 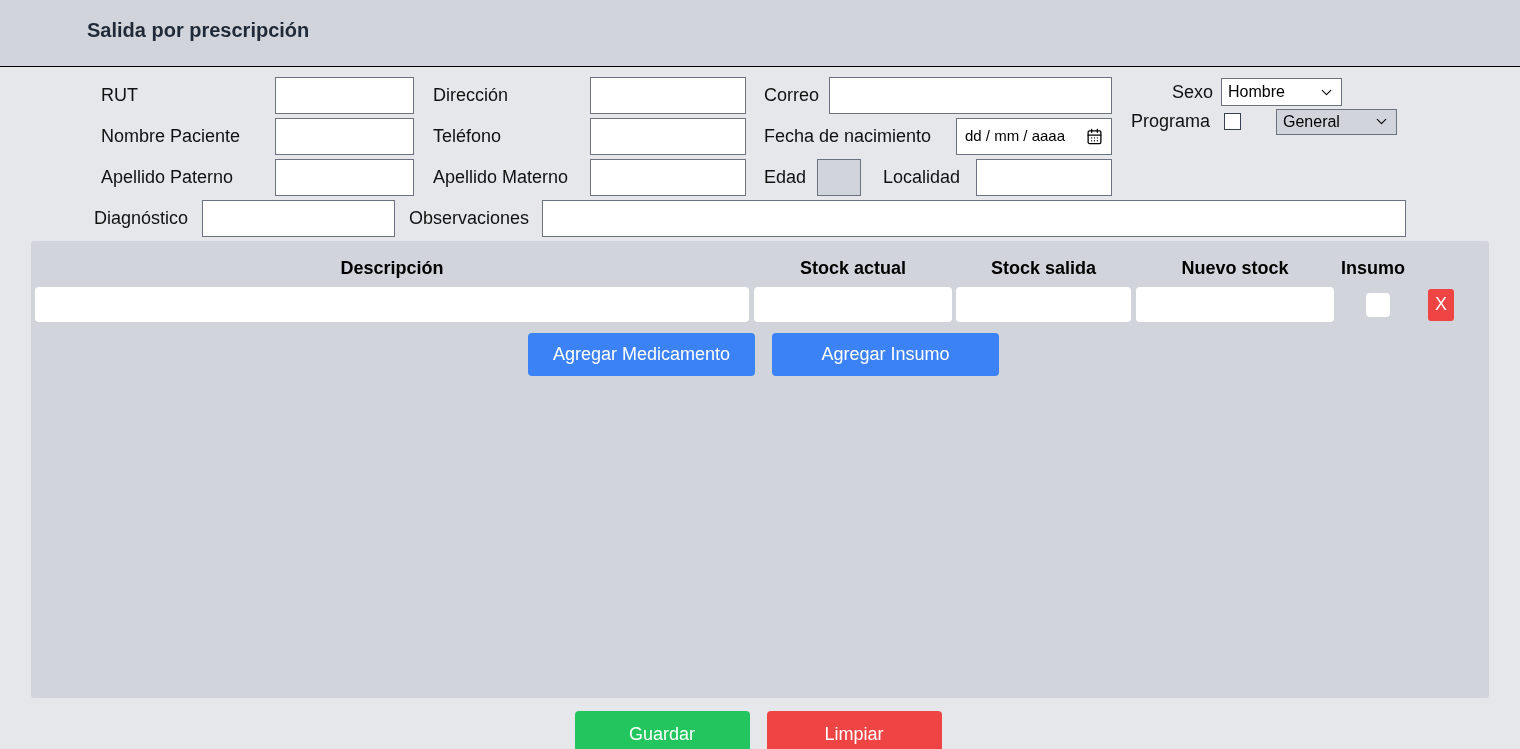 What do you see at coordinates (1094, 136) in the screenshot?
I see `calendar-icon` at bounding box center [1094, 136].